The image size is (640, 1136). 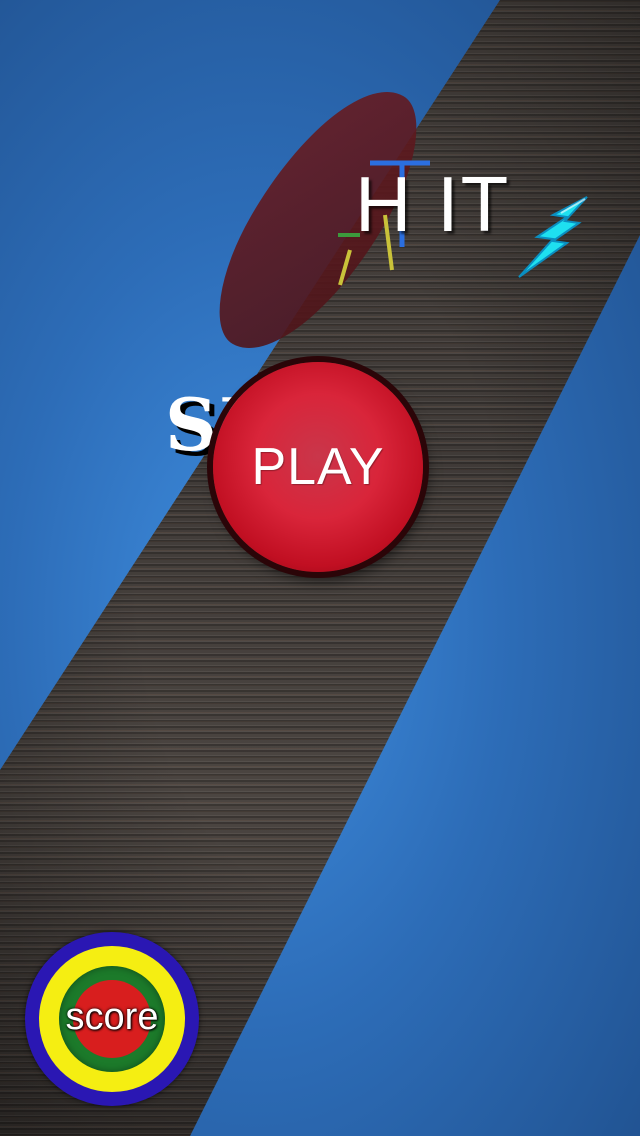 I want to click on score-button: score, so click(x=112, y=1019).